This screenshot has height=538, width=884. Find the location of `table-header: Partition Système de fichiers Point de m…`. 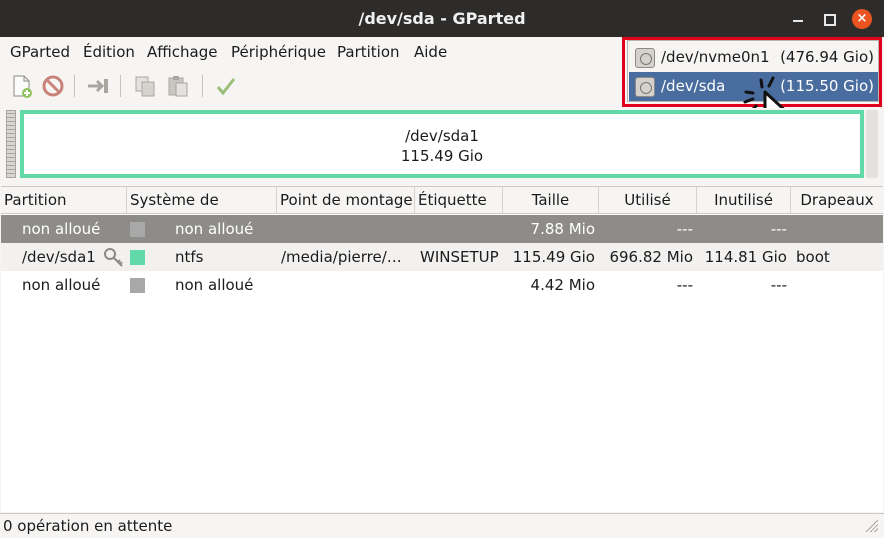

table-header: Partition Système de fichiers Point de m… is located at coordinates (442, 211).